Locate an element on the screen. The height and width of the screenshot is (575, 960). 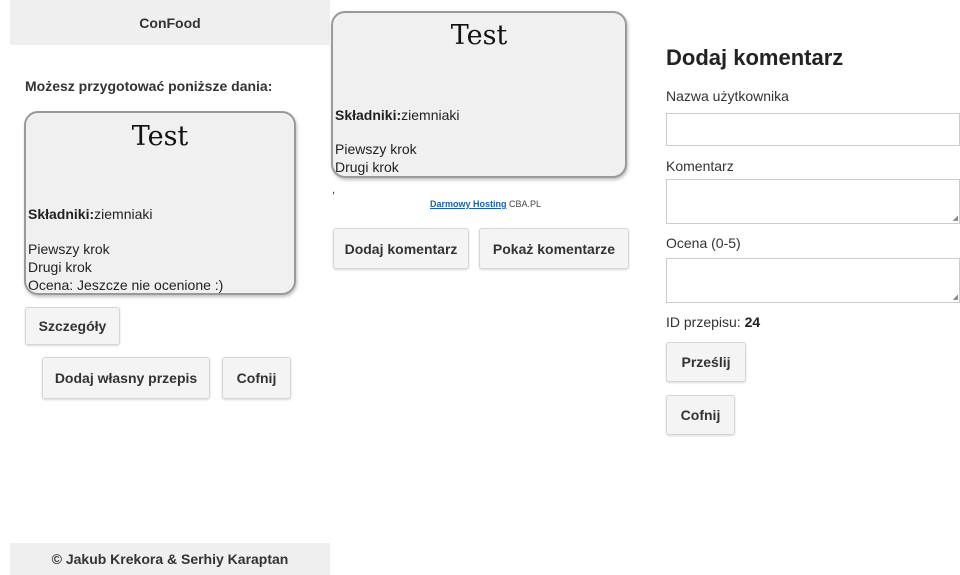
app-title: ConFood is located at coordinates (170, 22).